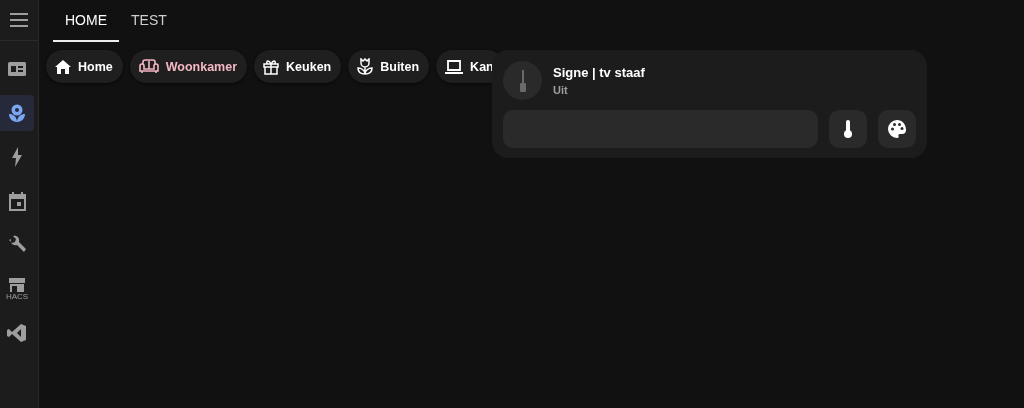 This screenshot has height=408, width=1024. Describe the element at coordinates (17, 157) in the screenshot. I see `lightning-icon` at that location.